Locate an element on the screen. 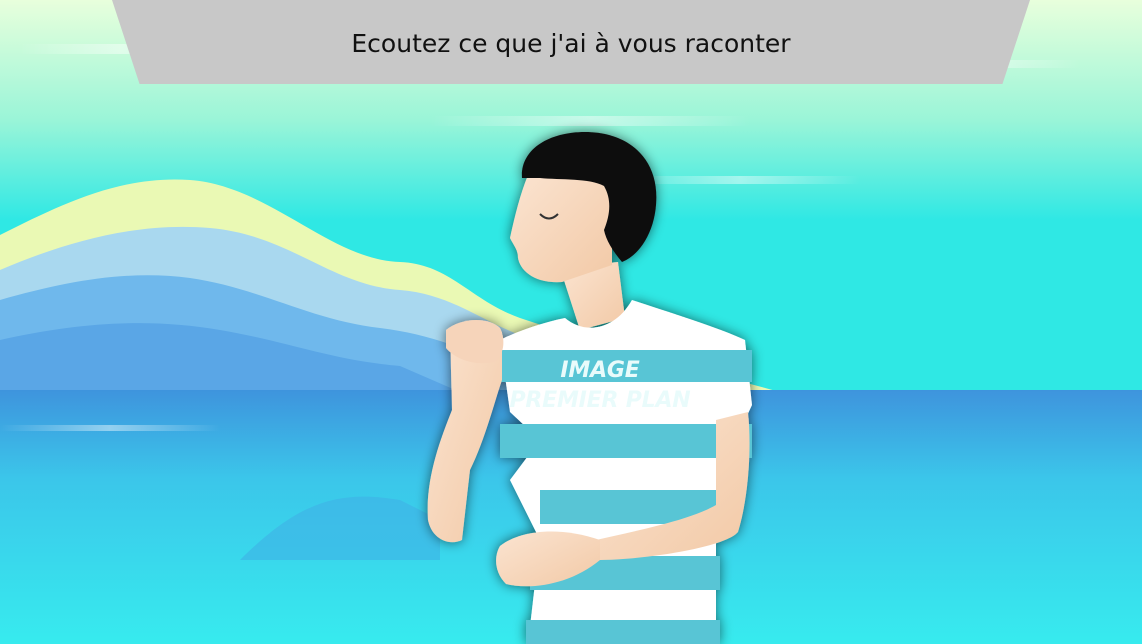 The height and width of the screenshot is (644, 1142). foreground-label-line-1: IMAGE is located at coordinates (600, 370).